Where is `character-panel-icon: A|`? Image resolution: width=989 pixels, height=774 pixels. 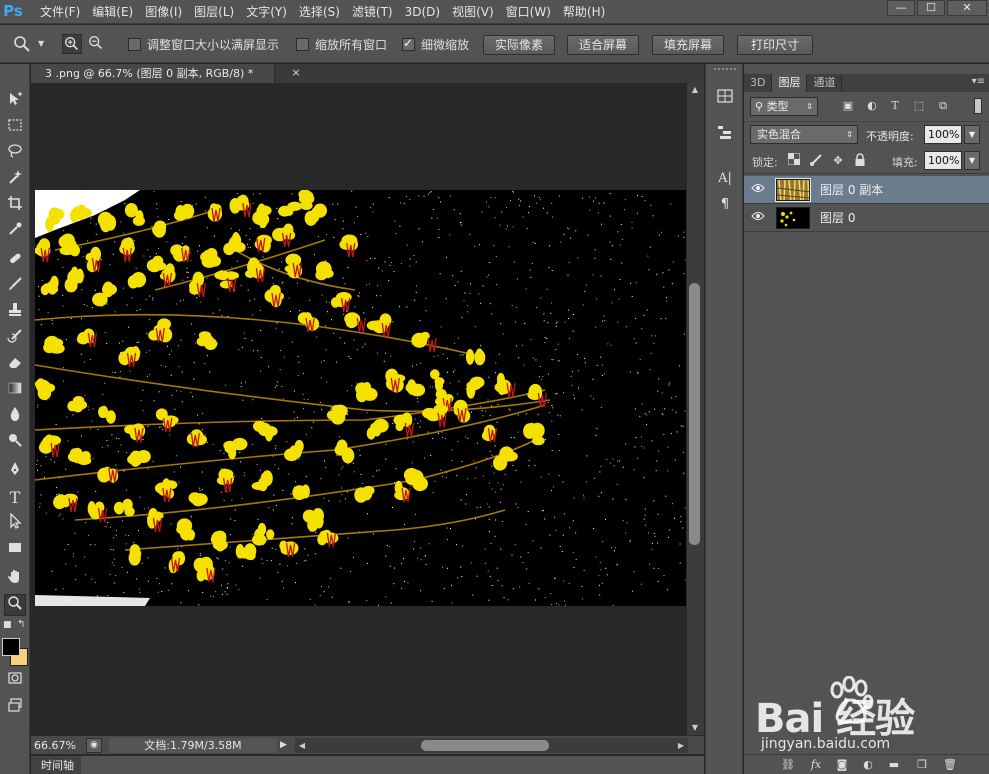
character-panel-icon: A| is located at coordinates (725, 179).